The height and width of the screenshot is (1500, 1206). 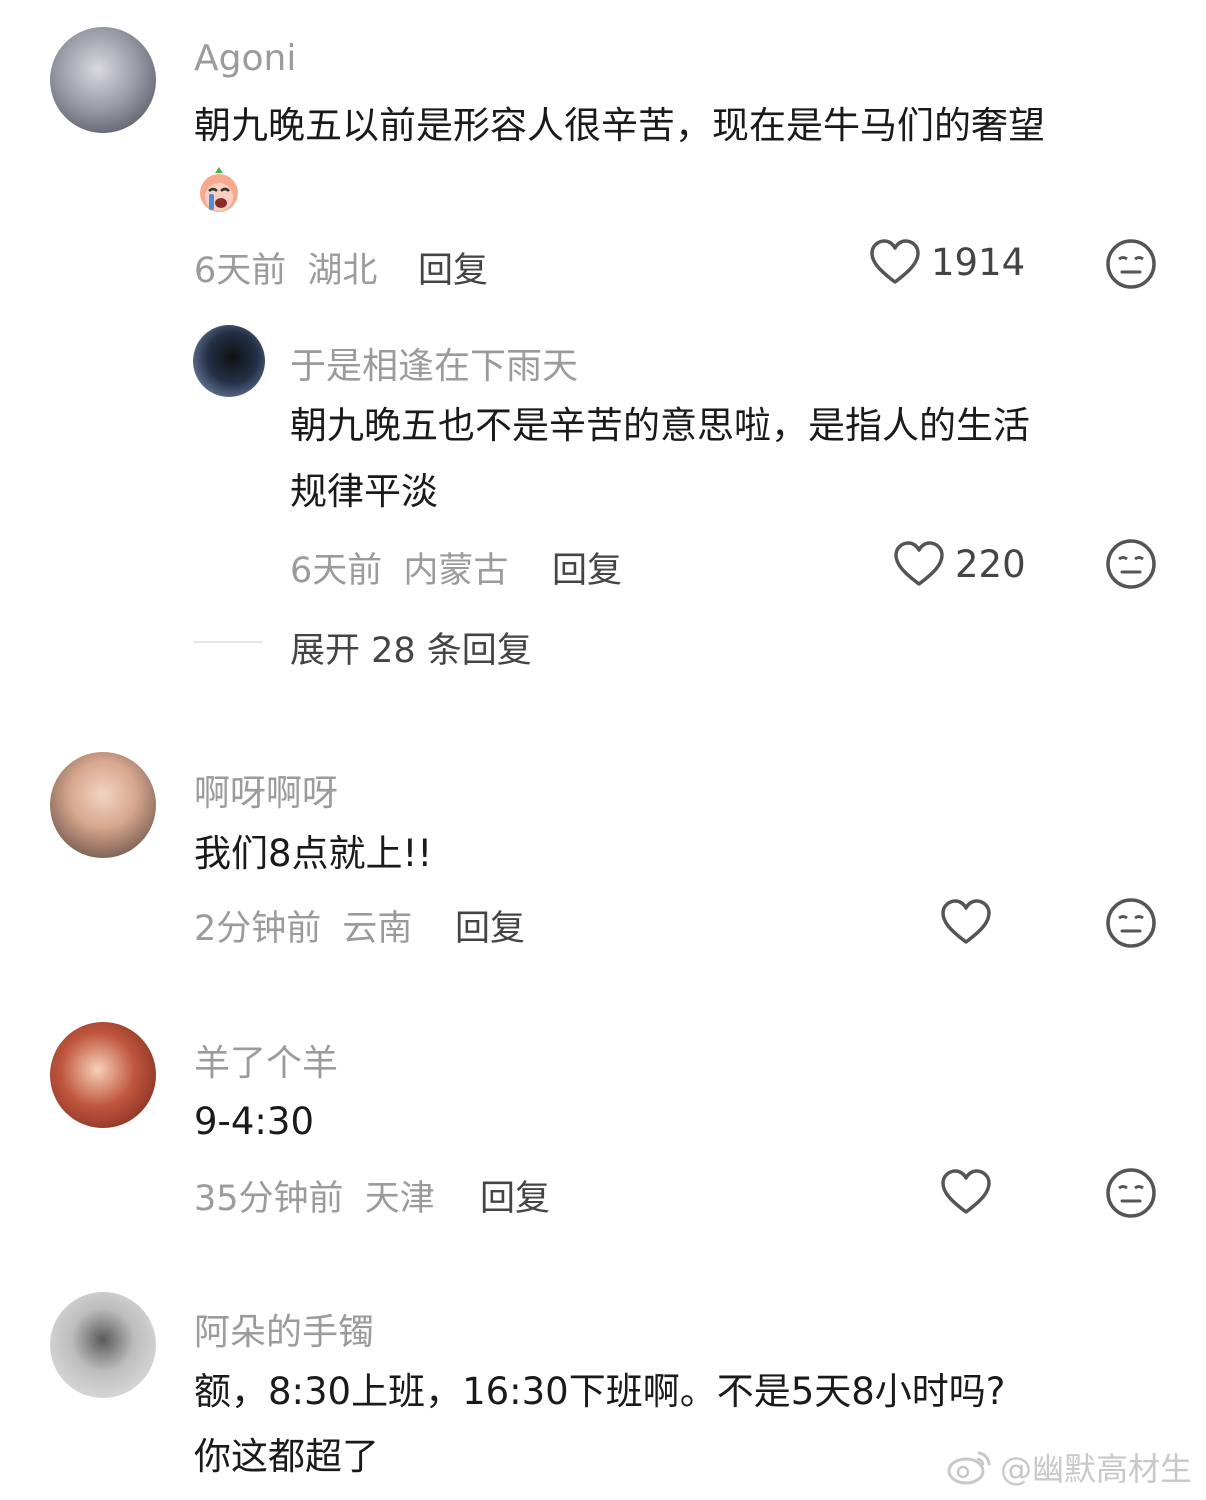 I want to click on reply-author: 于是相逢在下雨天, so click(x=434, y=363).